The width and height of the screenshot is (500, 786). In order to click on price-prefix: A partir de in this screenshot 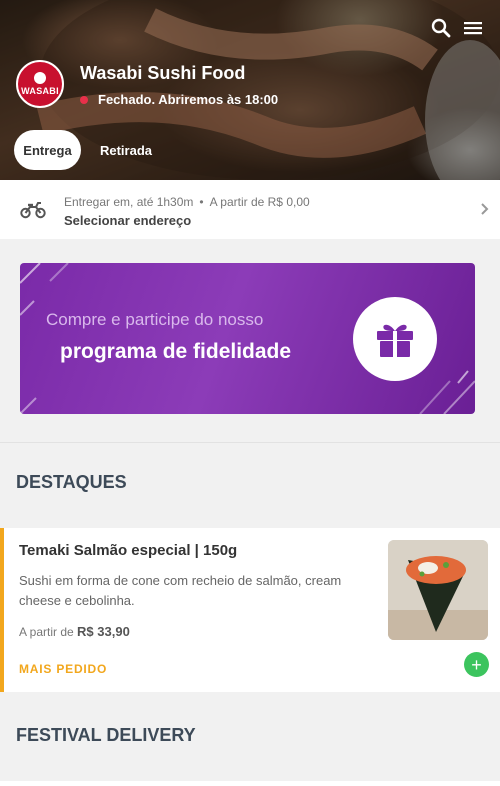, I will do `click(46, 632)`.